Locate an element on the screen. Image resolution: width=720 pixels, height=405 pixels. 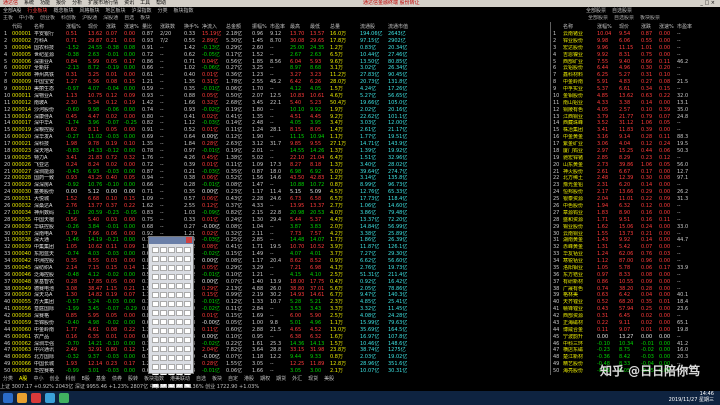
bottom-tab: 港美联动 is located at coordinates (180, 379).